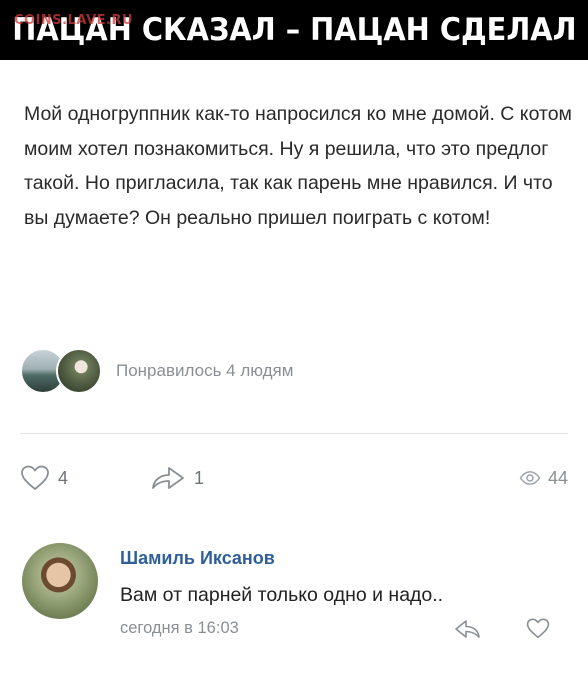 The height and width of the screenshot is (688, 588). Describe the element at coordinates (168, 478) in the screenshot. I see `share-arrow-icon` at that location.